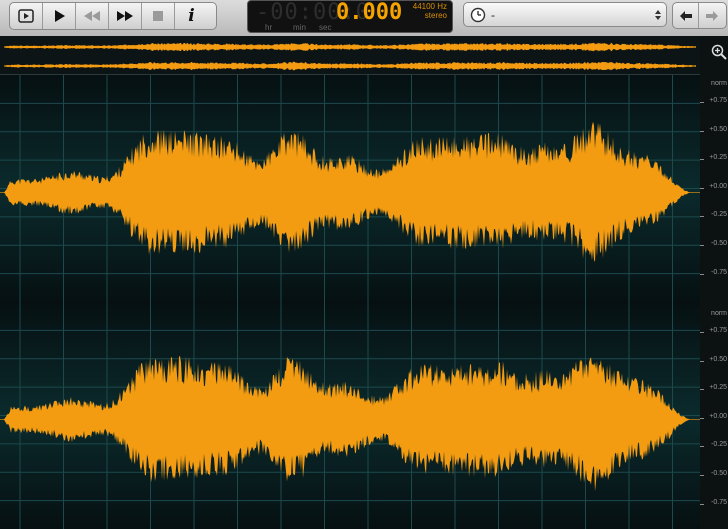 This screenshot has width=728, height=529. I want to click on fast-forward-button, so click(125, 16).